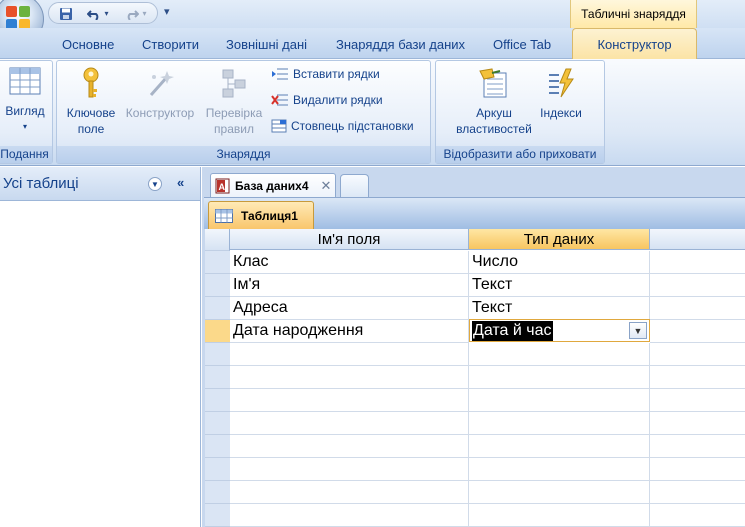 The height and width of the screenshot is (527, 745). I want to click on property-sheet-button: Аркуш властивостей, so click(494, 102).